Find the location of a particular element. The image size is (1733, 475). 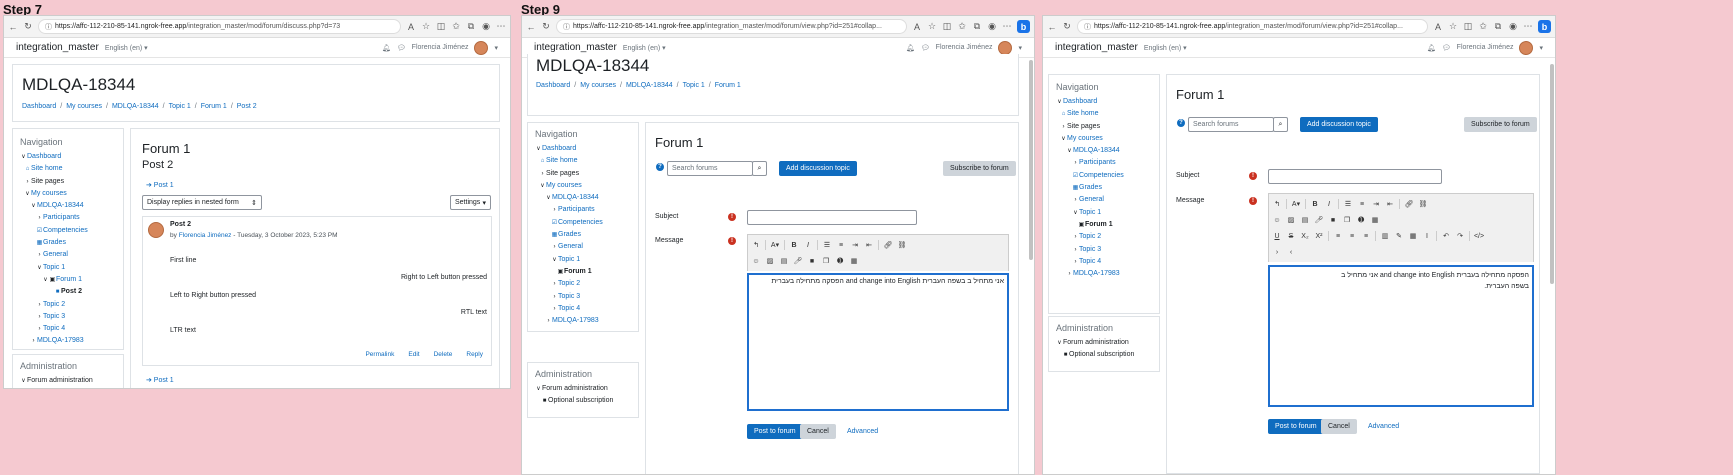

bold-icon: B is located at coordinates (794, 245).